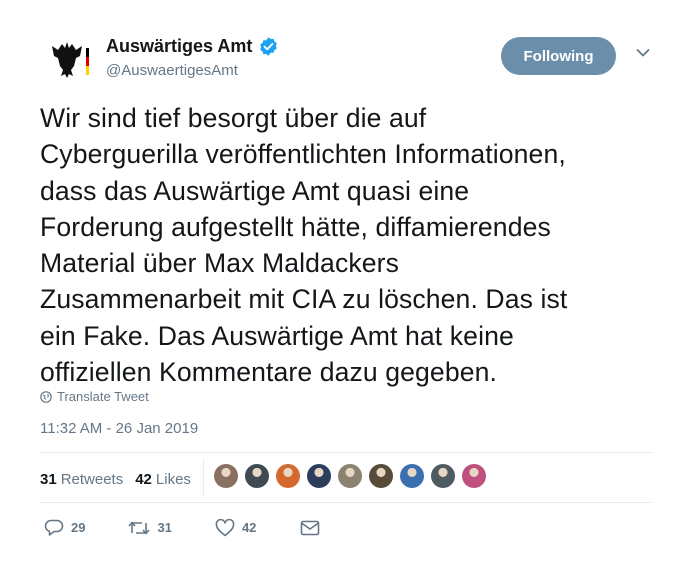  I want to click on likes-label: Likes, so click(173, 479).